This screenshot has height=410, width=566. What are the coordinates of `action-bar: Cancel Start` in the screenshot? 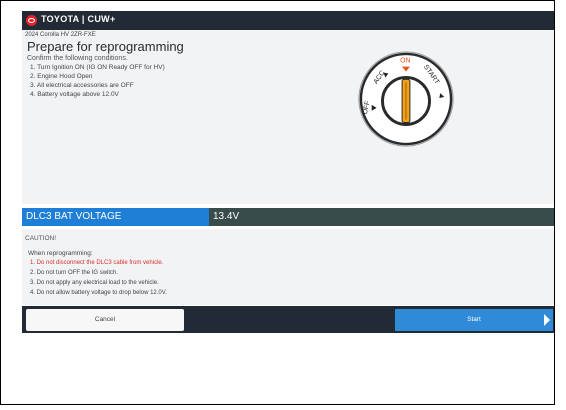 It's located at (288, 319).